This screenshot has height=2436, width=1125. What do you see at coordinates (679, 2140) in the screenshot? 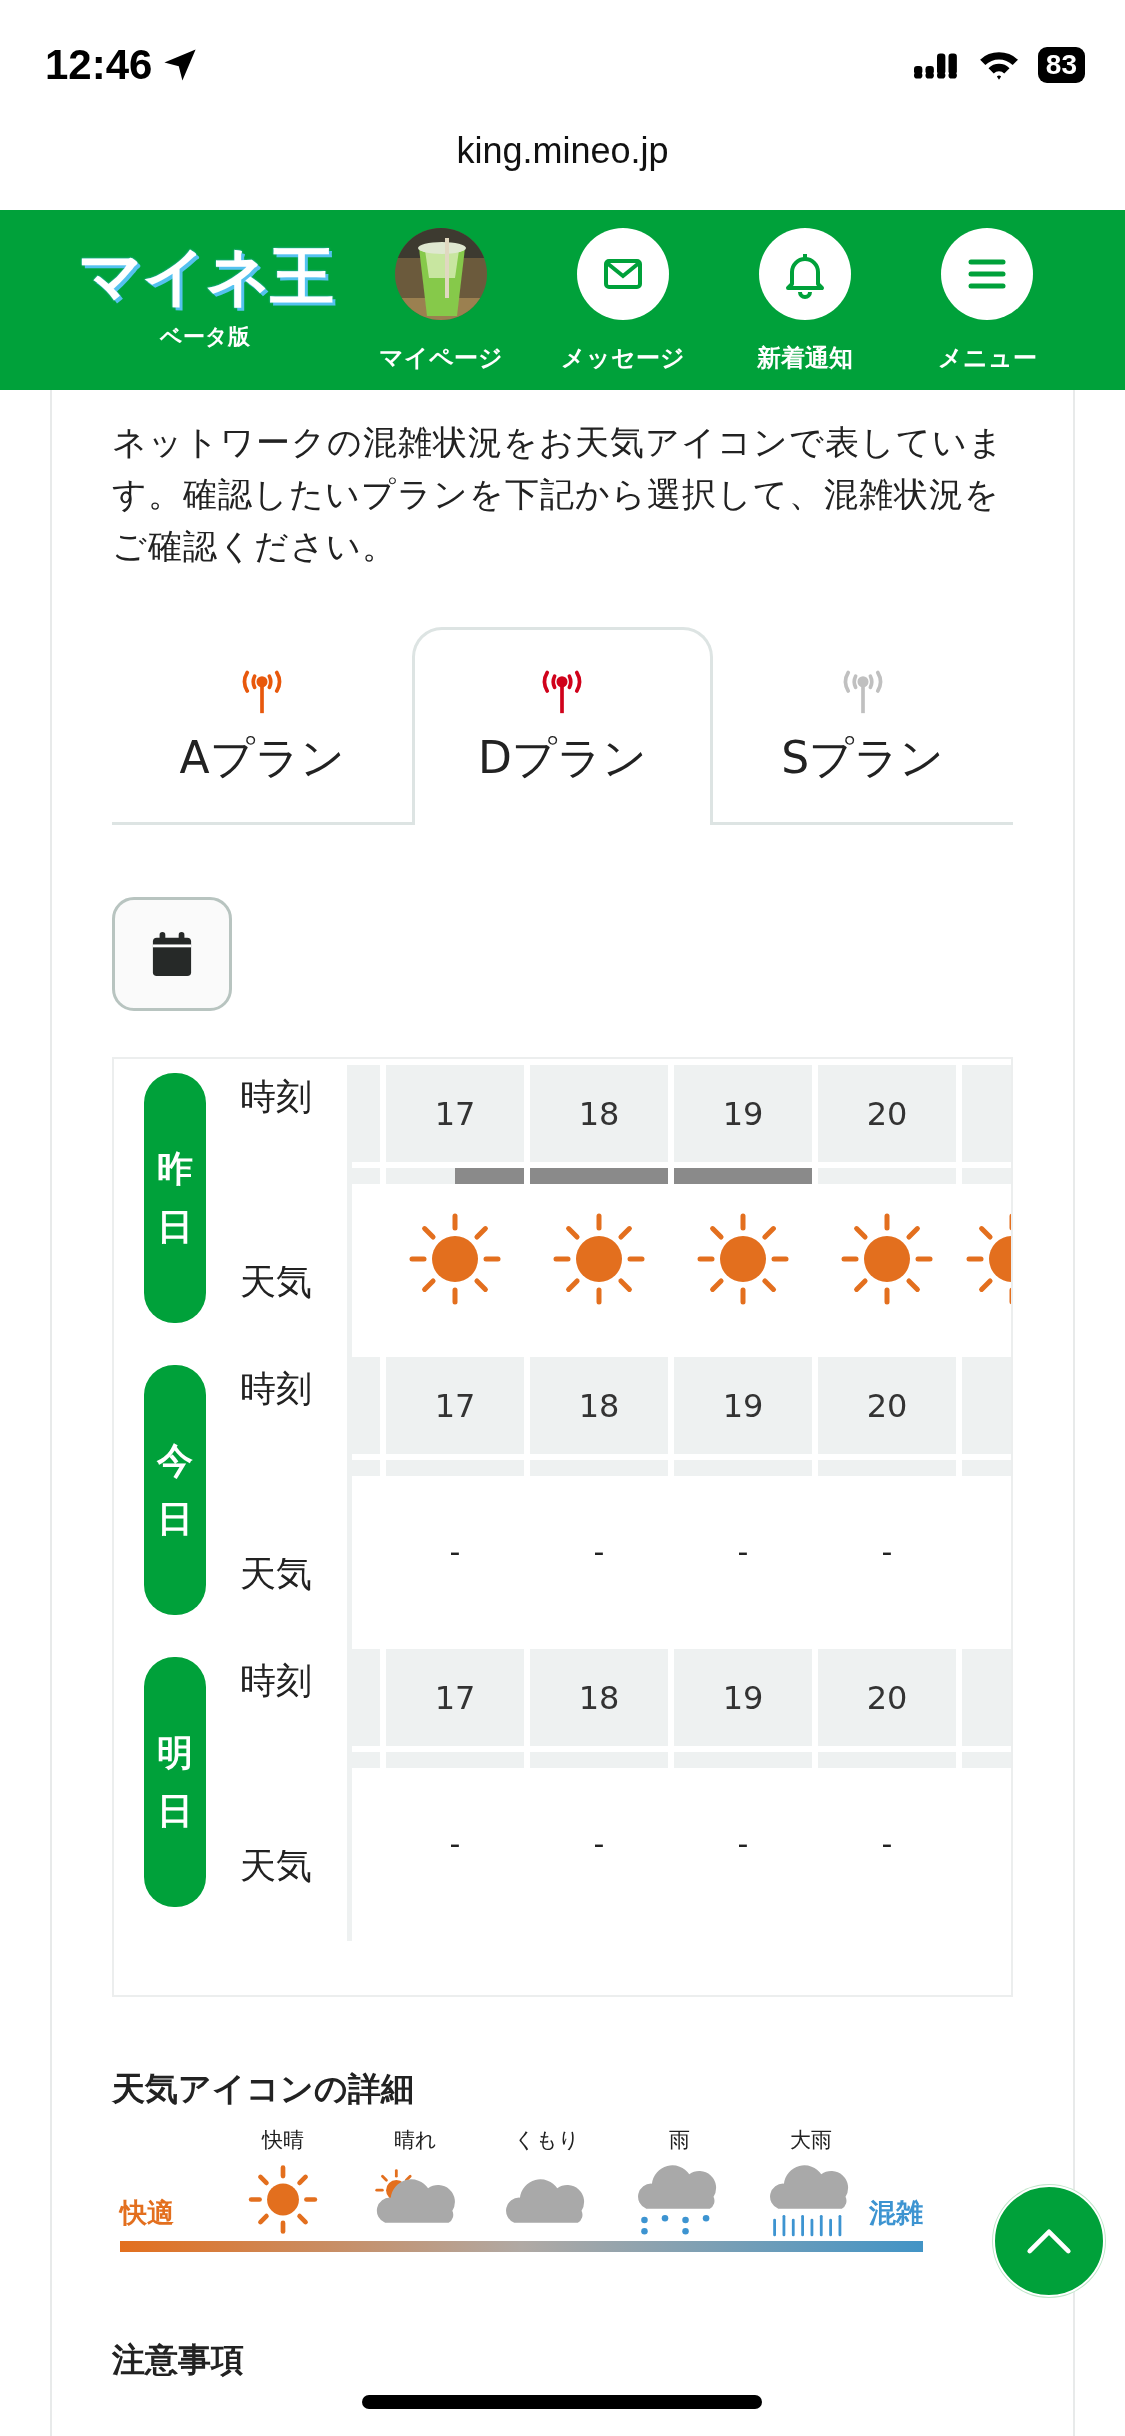
I see `legend-label: 雨` at bounding box center [679, 2140].